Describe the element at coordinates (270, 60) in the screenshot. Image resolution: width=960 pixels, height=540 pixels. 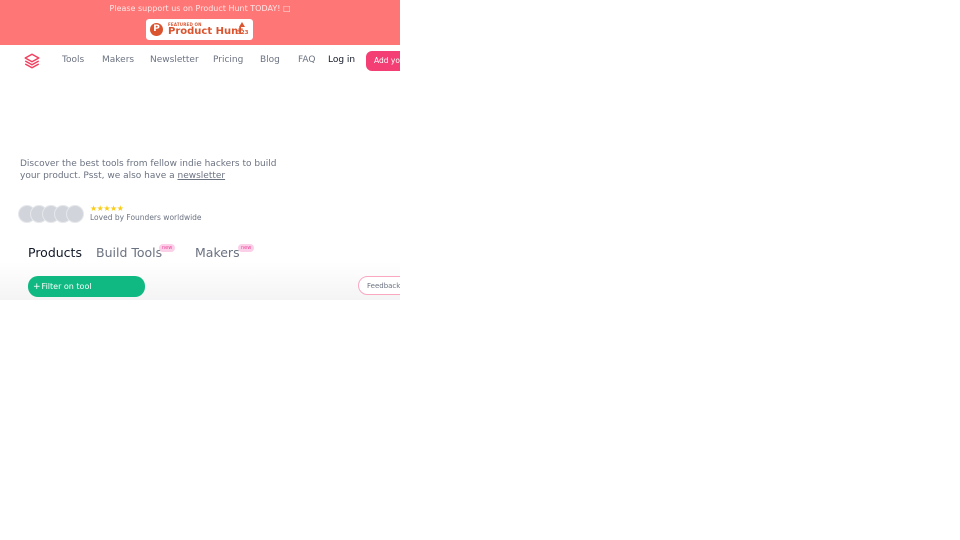
I see `nav-link-blog: Blog` at that location.